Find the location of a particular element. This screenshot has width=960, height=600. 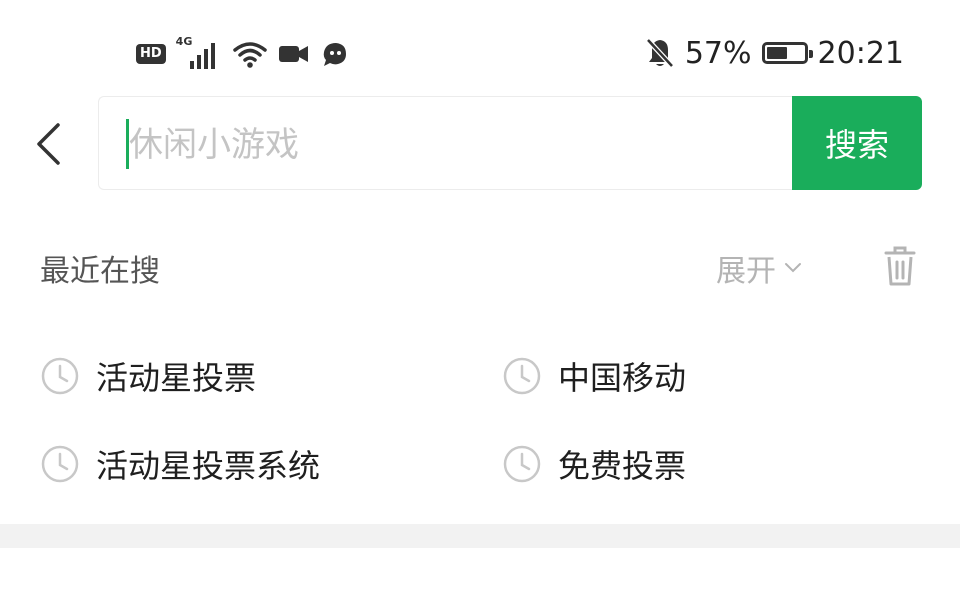

expand-button: 展开 is located at coordinates (759, 268).